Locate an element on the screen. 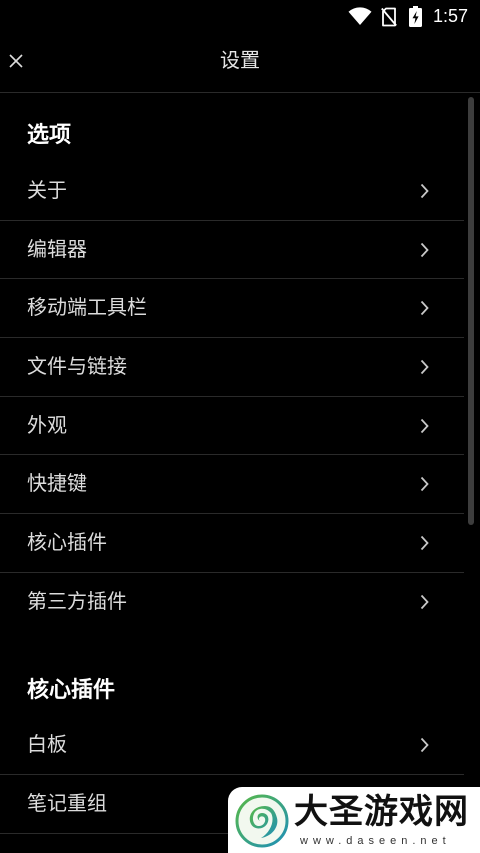 This screenshot has width=480, height=853. settings-item-files-links: 文件与链接 is located at coordinates (232, 367).